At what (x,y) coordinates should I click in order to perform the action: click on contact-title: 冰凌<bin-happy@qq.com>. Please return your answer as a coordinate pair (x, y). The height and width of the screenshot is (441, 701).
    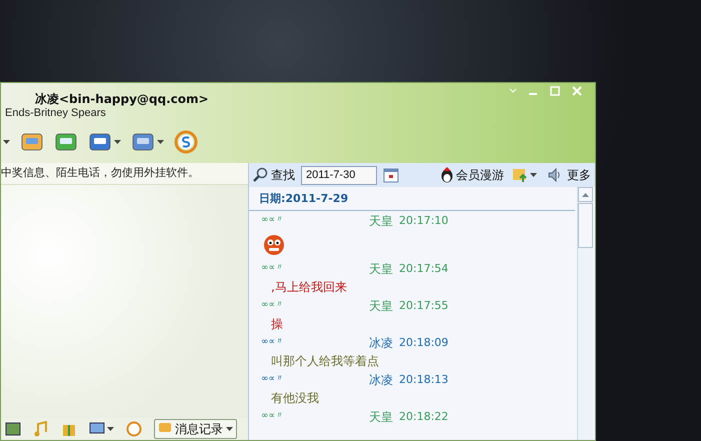
    Looking at the image, I should click on (121, 99).